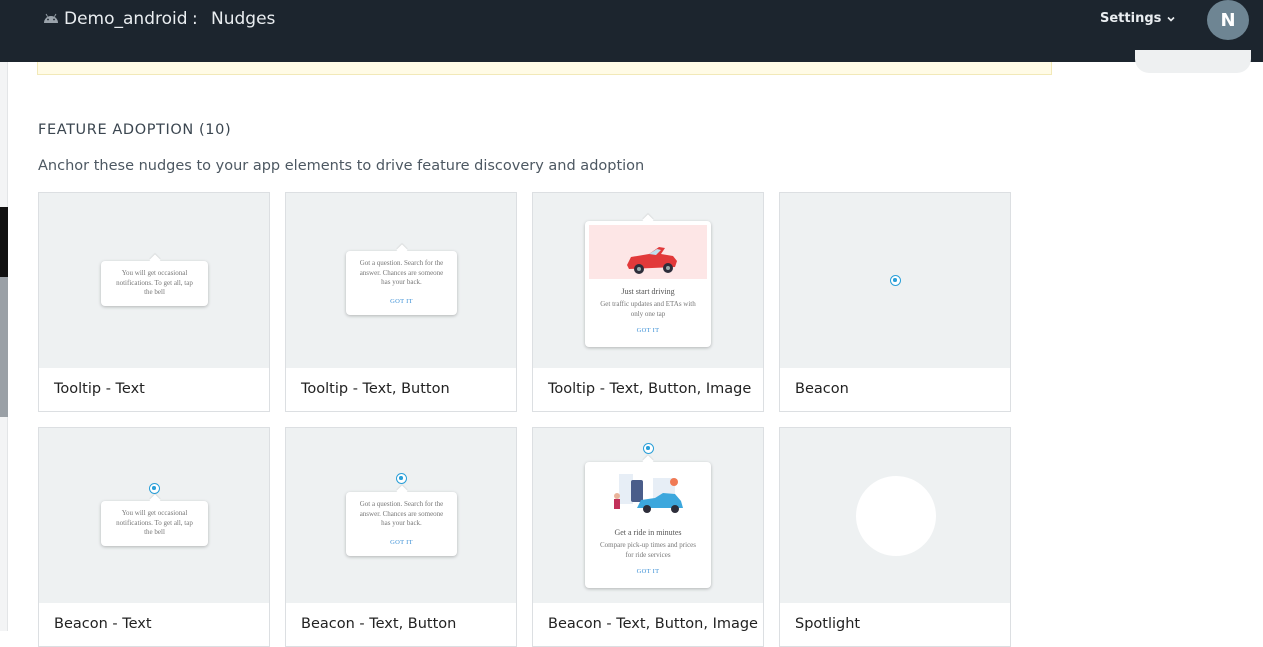 The height and width of the screenshot is (647, 1263). I want to click on spotlight-circle, so click(896, 516).